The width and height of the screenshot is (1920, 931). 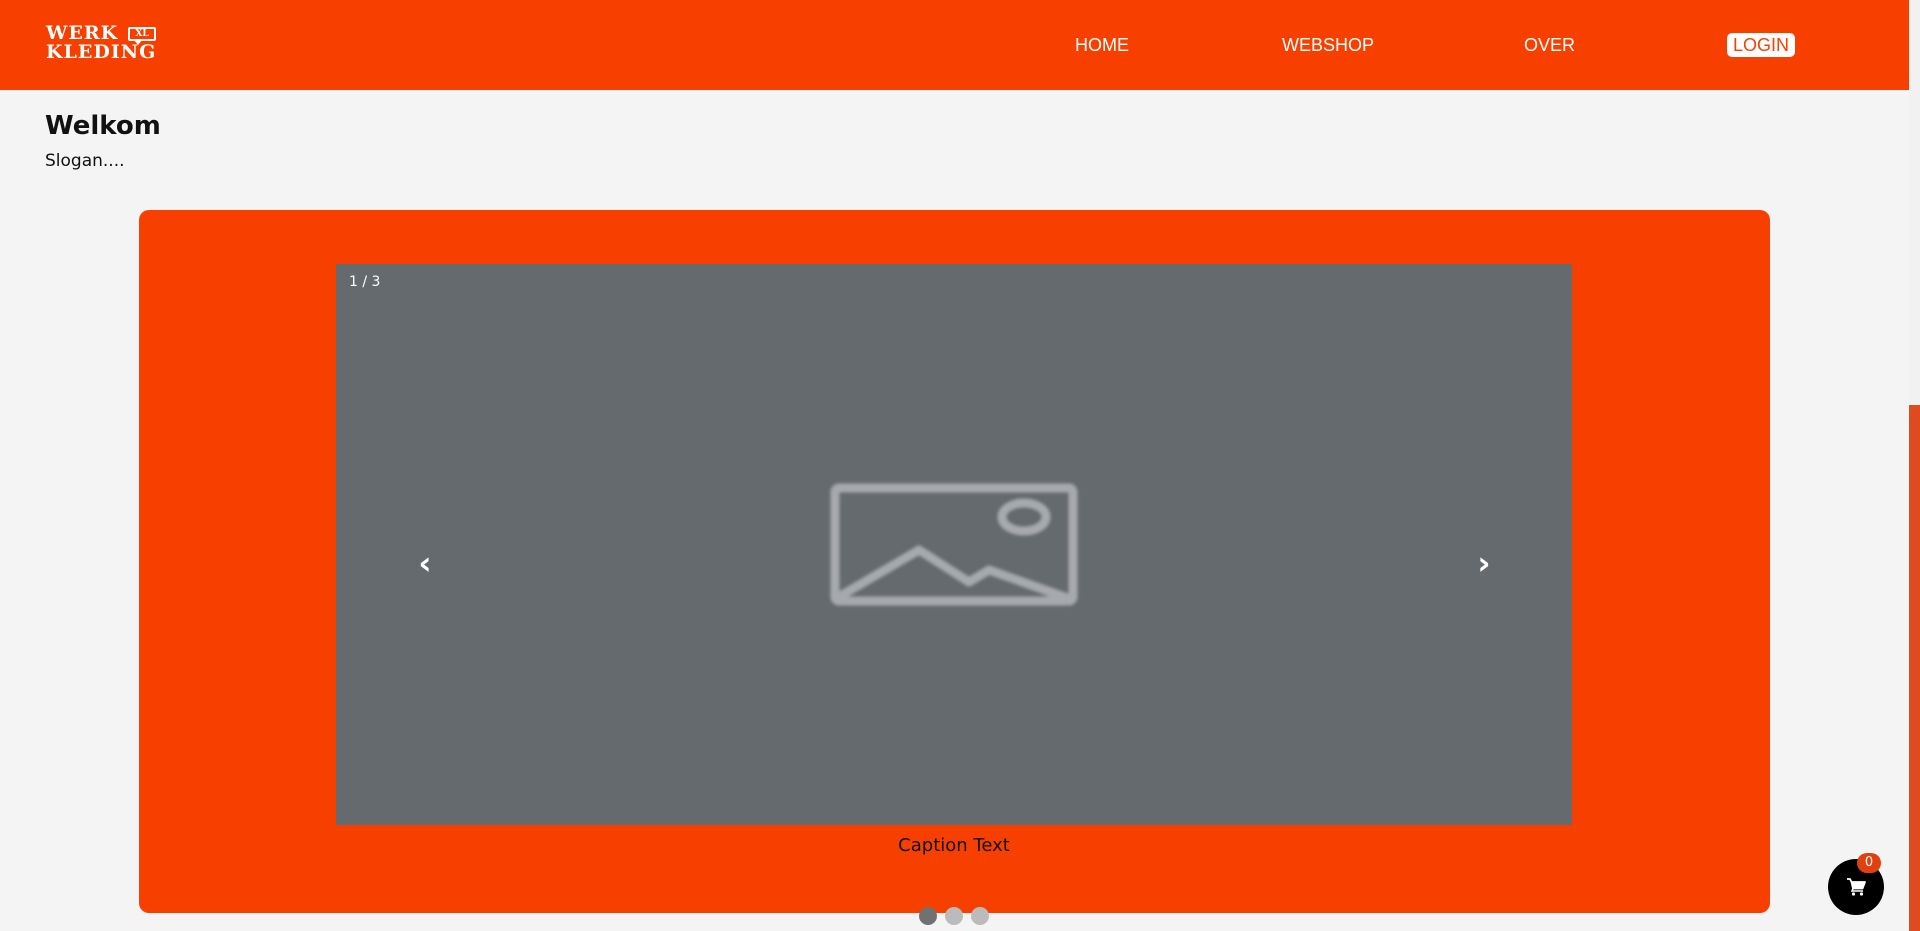 What do you see at coordinates (1328, 45) in the screenshot?
I see `nav-webshop-link: WEBSHOP` at bounding box center [1328, 45].